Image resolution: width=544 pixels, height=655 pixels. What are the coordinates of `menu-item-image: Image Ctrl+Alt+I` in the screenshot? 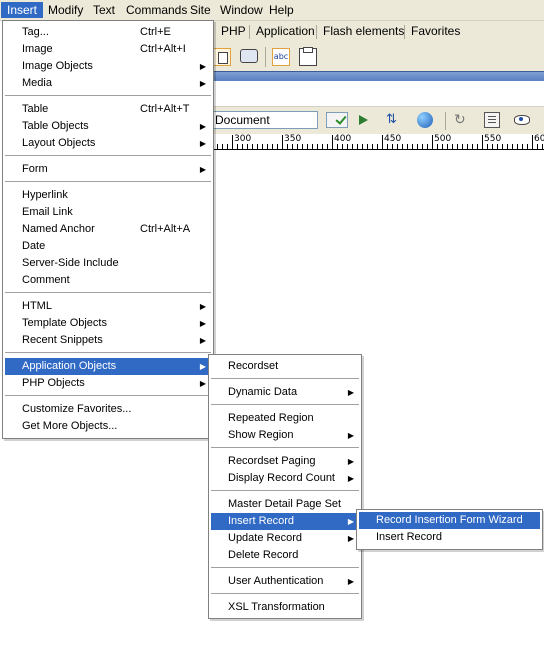 It's located at (108, 49).